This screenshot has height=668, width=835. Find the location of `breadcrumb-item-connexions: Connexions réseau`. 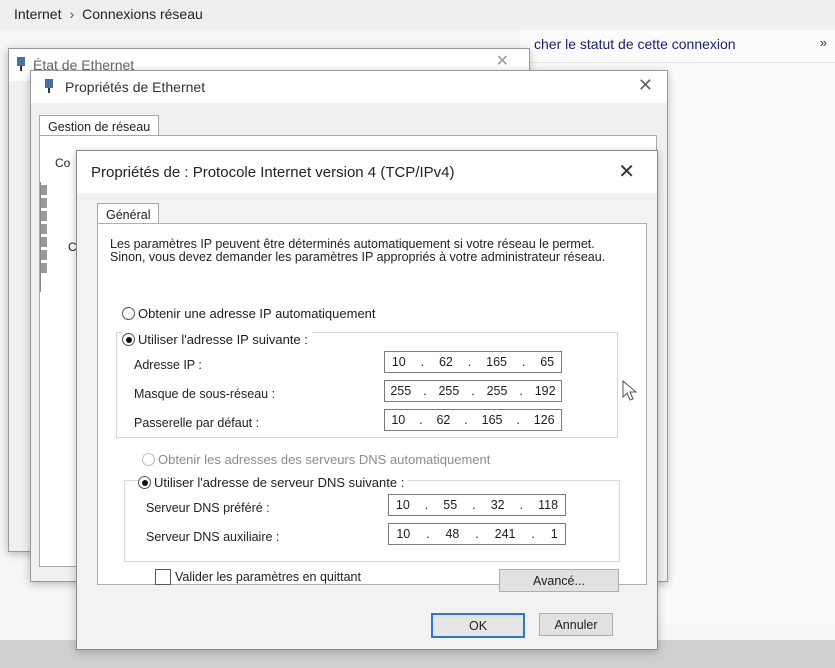

breadcrumb-item-connexions: Connexions réseau is located at coordinates (142, 14).